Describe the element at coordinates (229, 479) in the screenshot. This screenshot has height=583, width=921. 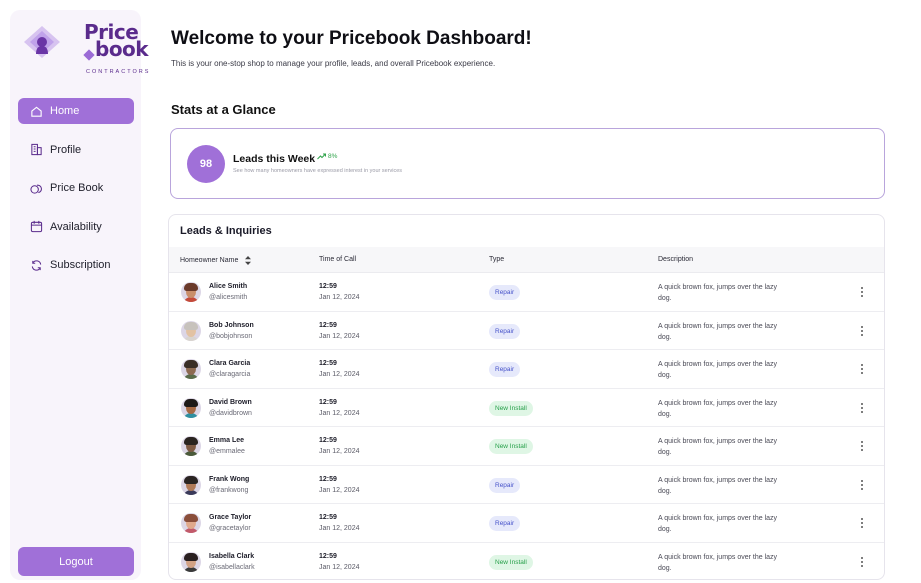
I see `homeowner-name: Frank Wong` at that location.